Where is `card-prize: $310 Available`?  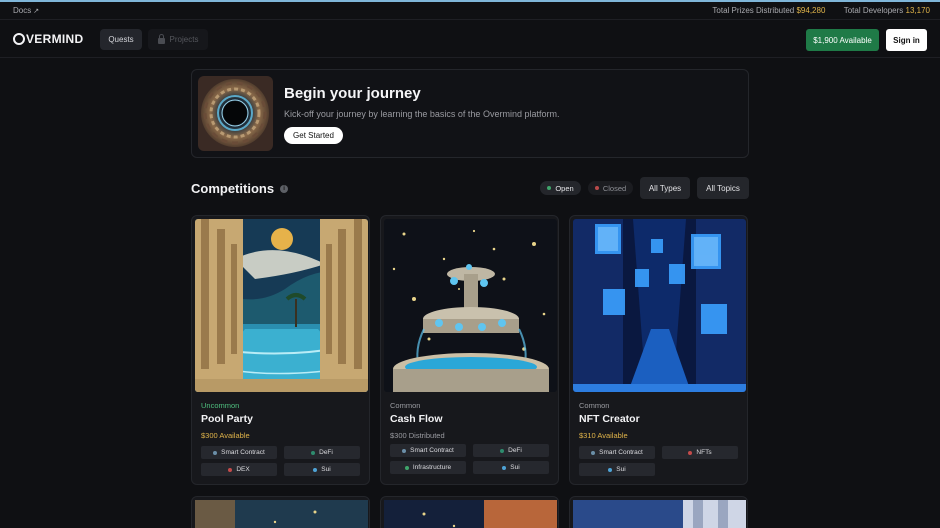
card-prize: $310 Available is located at coordinates (603, 435).